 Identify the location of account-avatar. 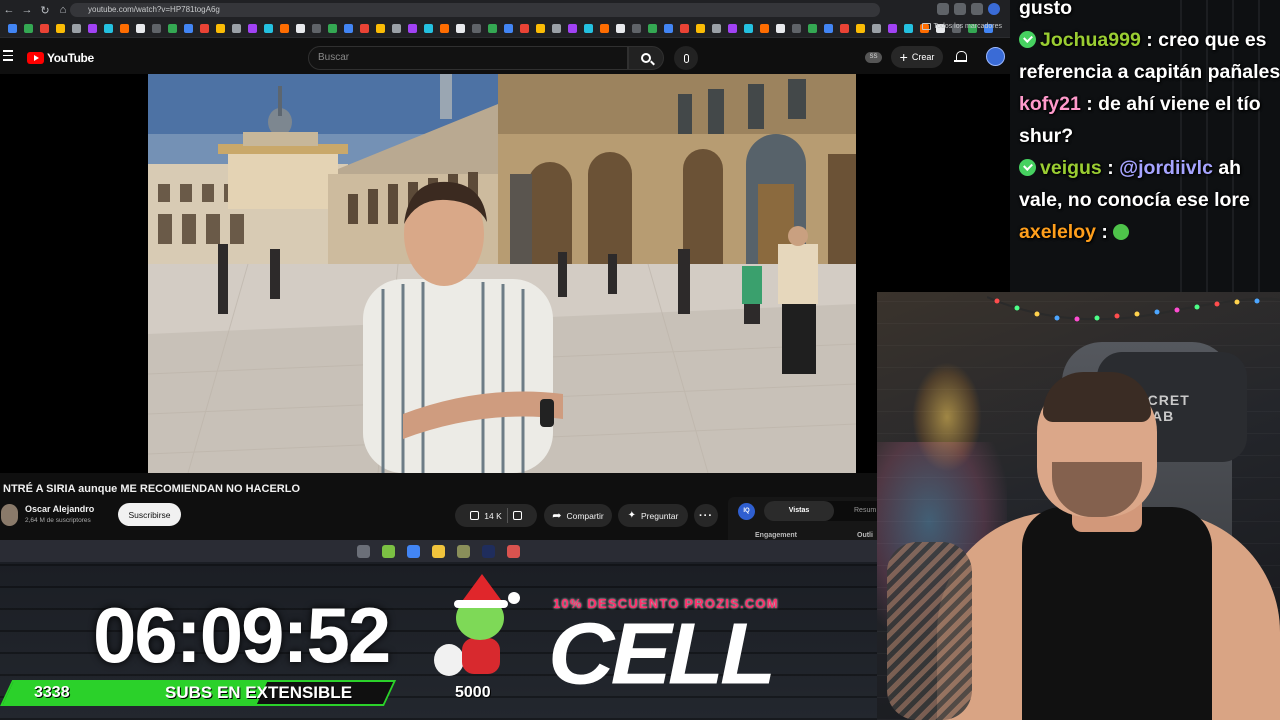
(995, 56).